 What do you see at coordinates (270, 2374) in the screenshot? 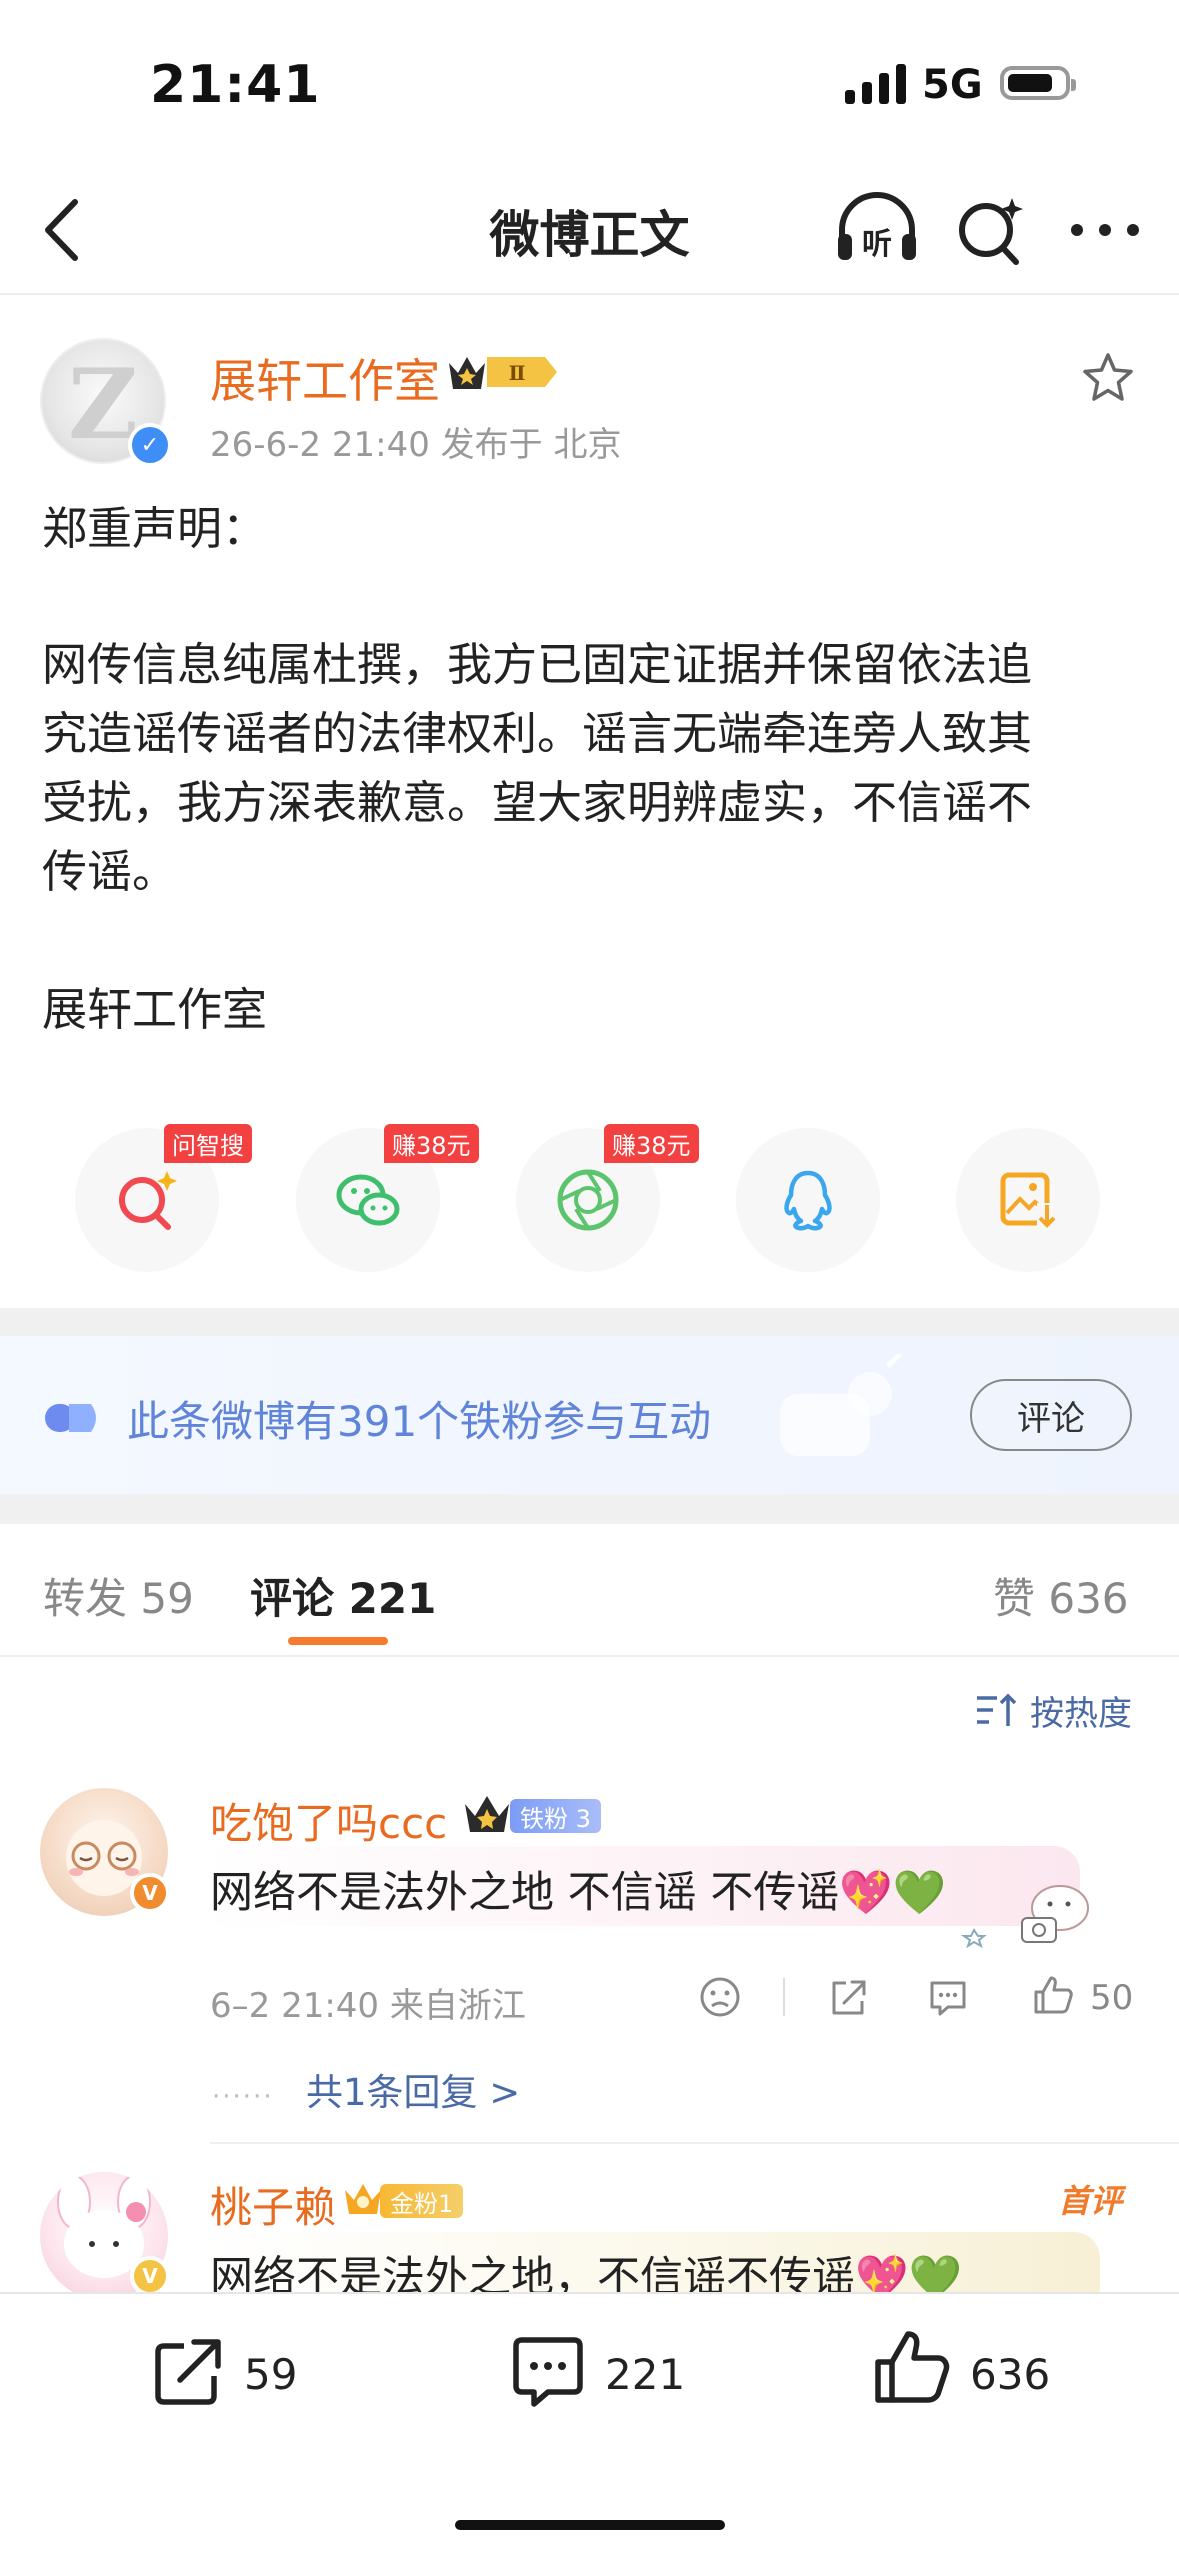
I see `repost-count: 59` at bounding box center [270, 2374].